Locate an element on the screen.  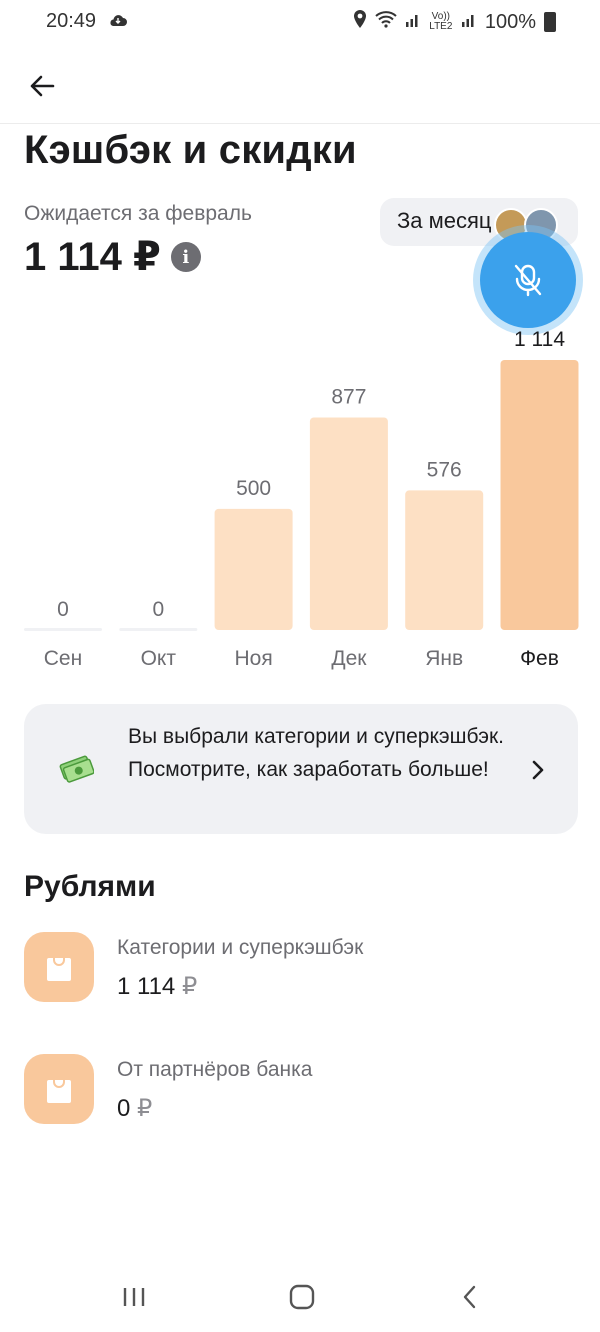
back-nav-button is located at coordinates (470, 1297).